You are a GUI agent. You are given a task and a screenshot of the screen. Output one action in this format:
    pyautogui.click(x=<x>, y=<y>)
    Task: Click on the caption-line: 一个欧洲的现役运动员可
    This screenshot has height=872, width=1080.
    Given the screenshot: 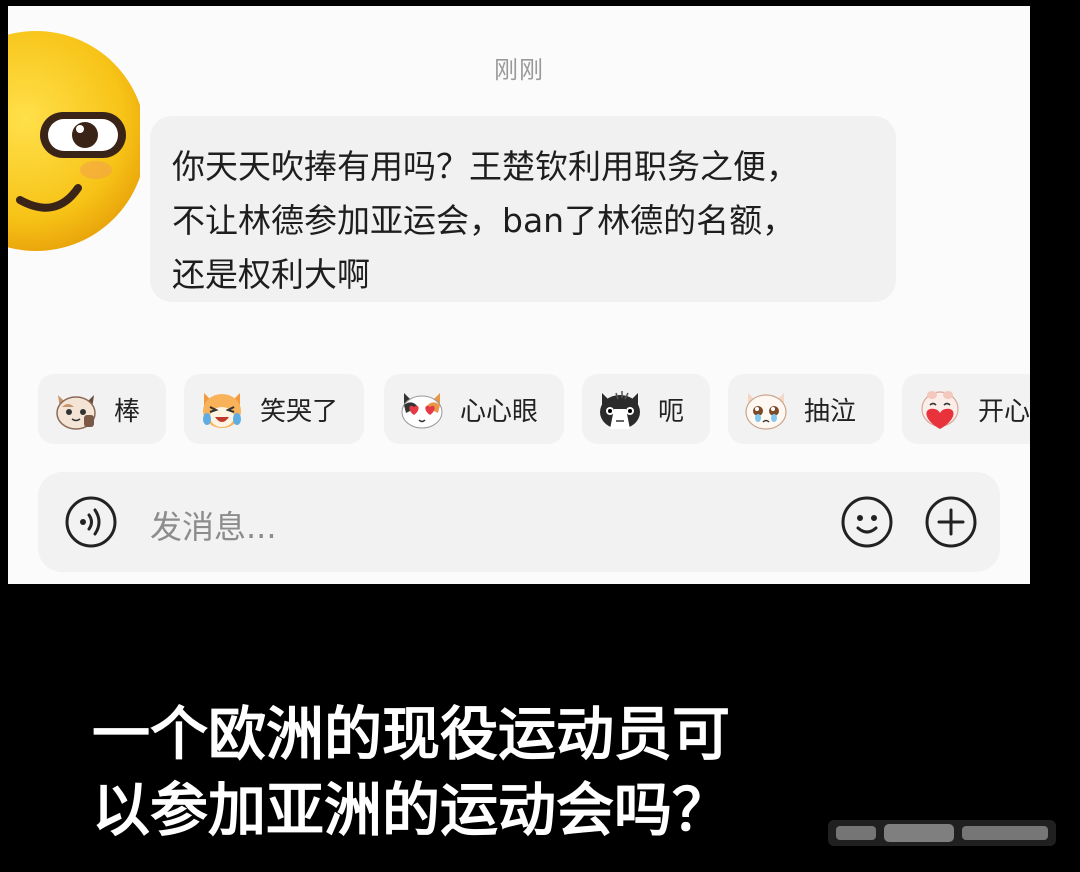 What is the action you would take?
    pyautogui.click(x=411, y=734)
    